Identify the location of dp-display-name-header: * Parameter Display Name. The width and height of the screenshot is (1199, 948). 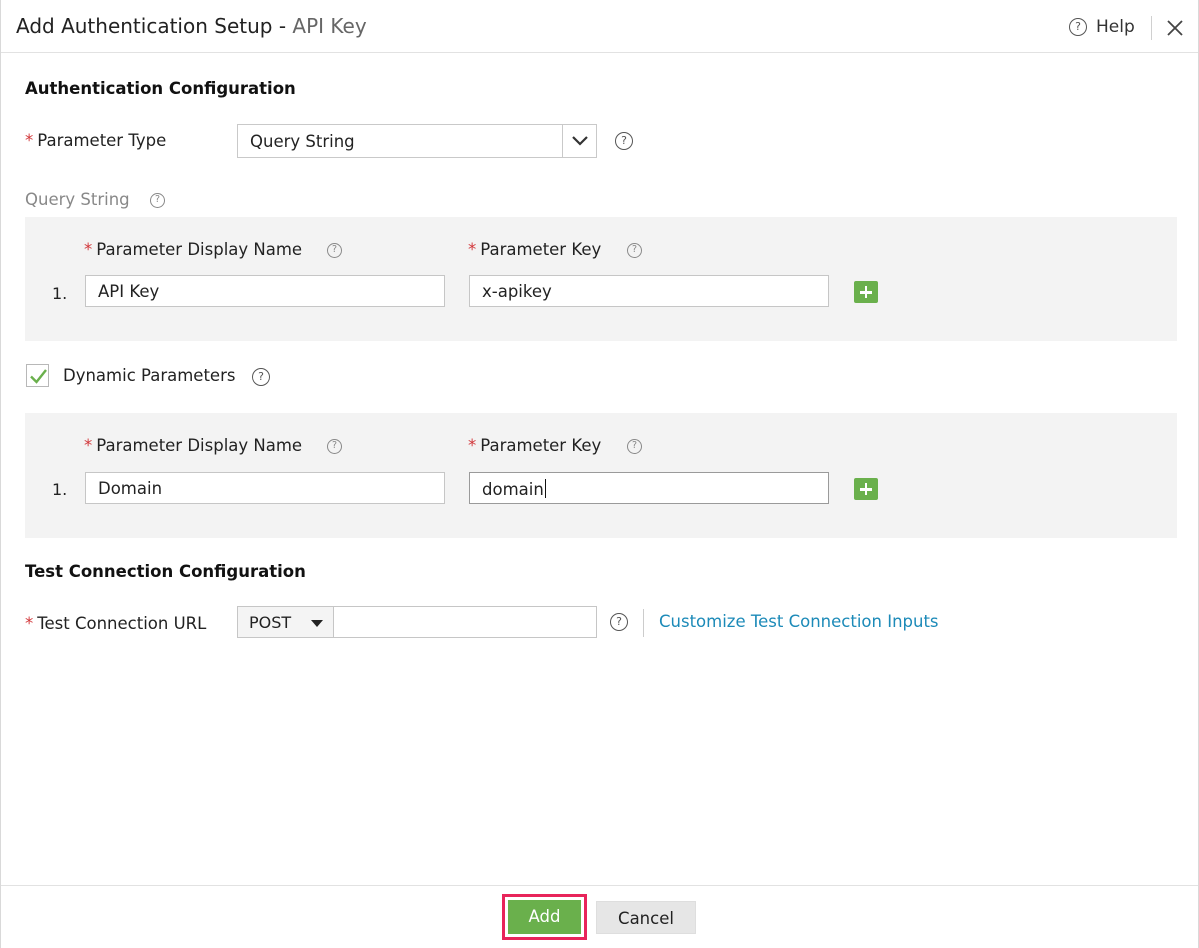
(193, 445).